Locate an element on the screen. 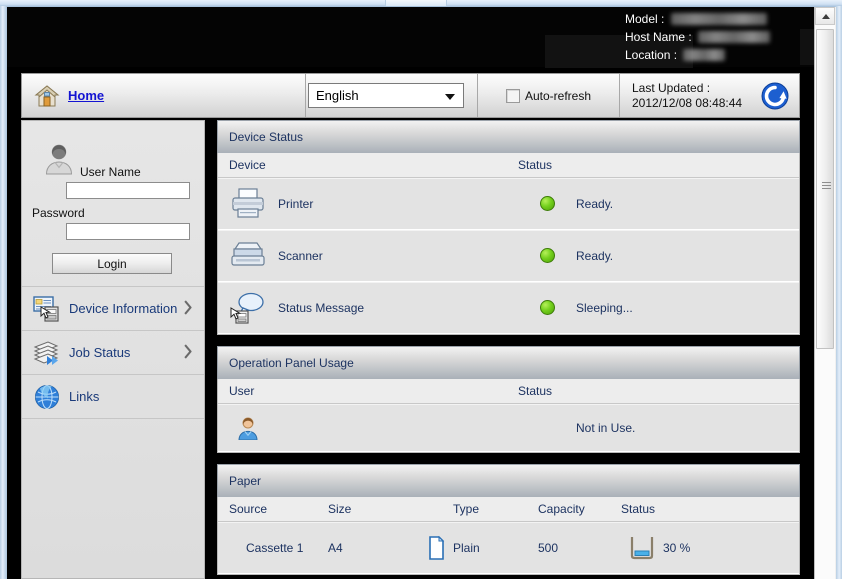 This screenshot has width=842, height=579. last-updated-value: 2012/12/08 08:48:44 is located at coordinates (687, 102).